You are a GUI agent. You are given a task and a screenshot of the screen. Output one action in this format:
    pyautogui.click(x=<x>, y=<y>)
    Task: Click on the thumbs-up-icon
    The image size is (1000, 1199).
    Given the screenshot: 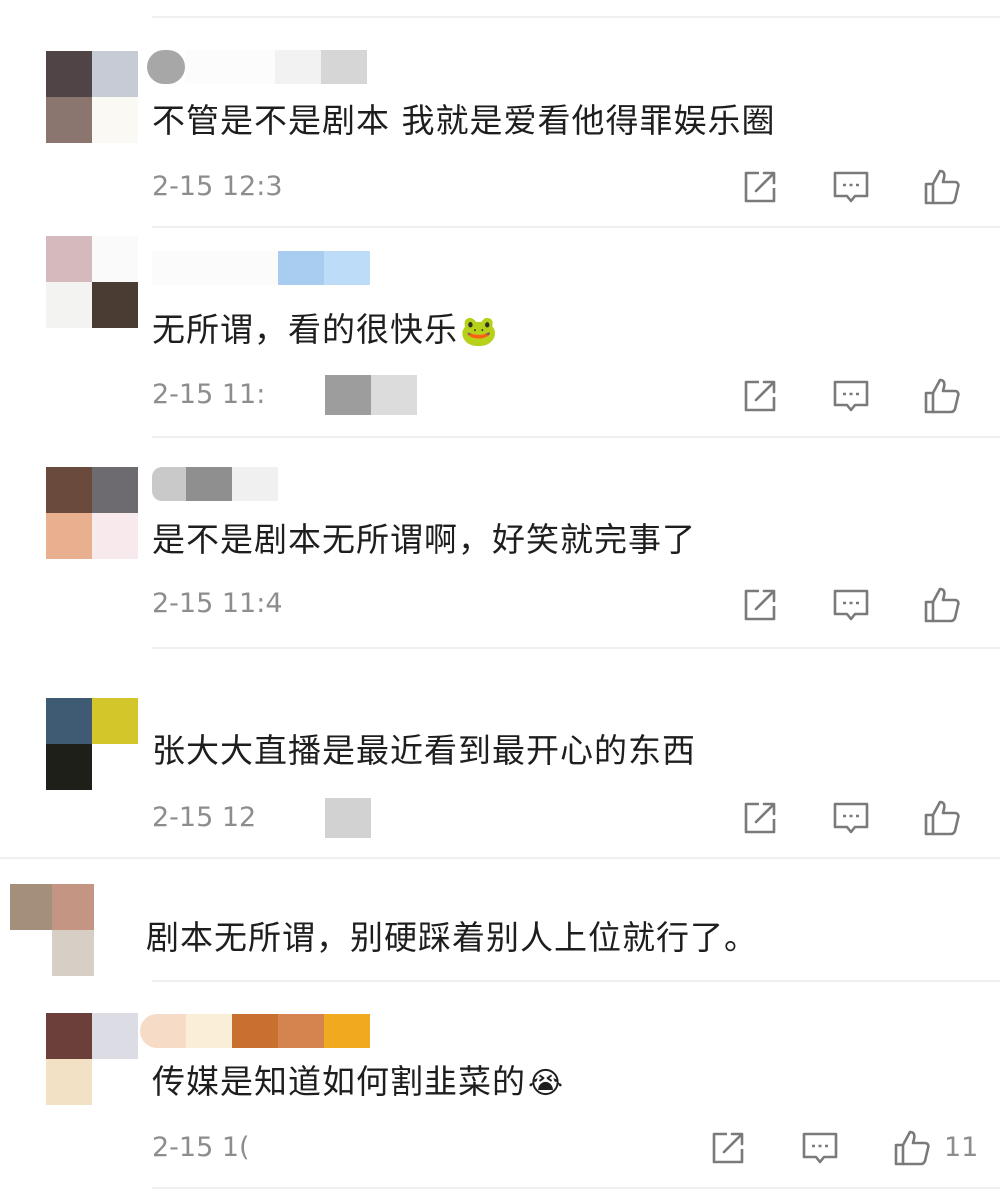 What is the action you would take?
    pyautogui.click(x=912, y=1148)
    